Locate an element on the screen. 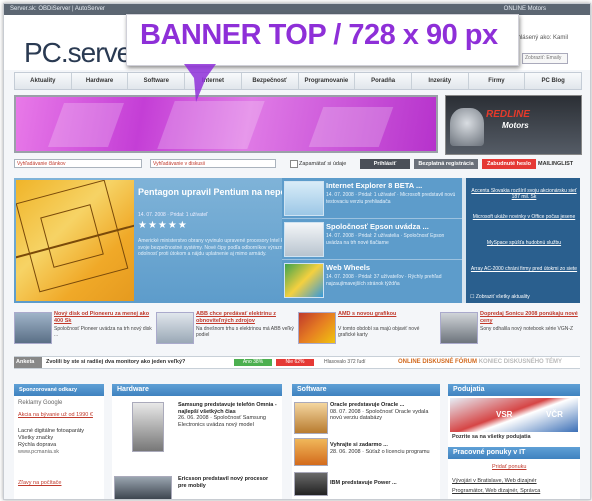  login-button: Prihlásiť is located at coordinates (385, 164).